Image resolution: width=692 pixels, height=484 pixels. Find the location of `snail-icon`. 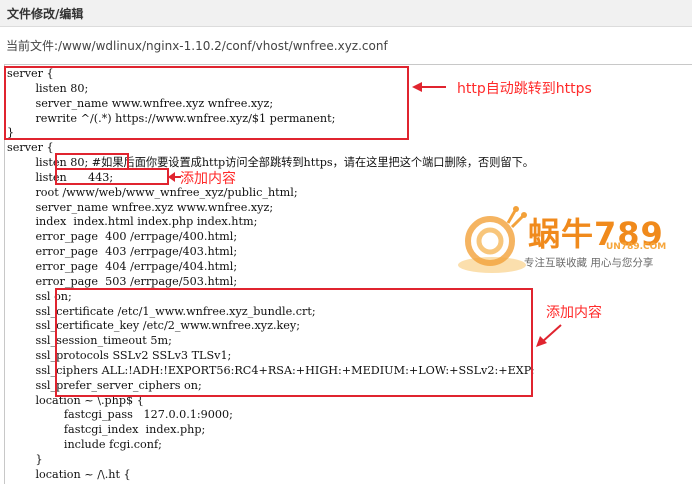

snail-icon is located at coordinates (492, 239).